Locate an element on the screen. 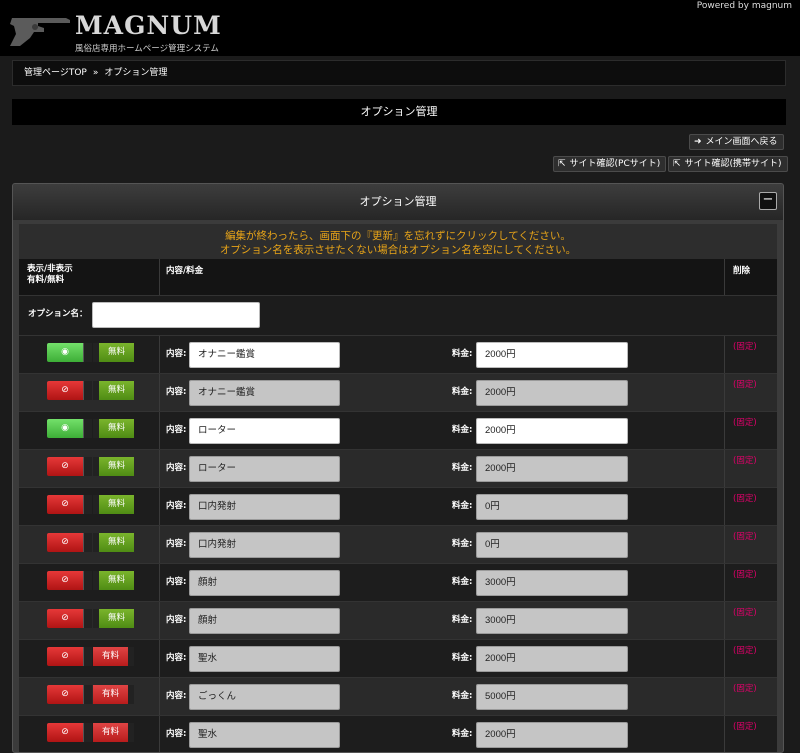 This screenshot has width=800, height=753. option-name-input is located at coordinates (176, 315).